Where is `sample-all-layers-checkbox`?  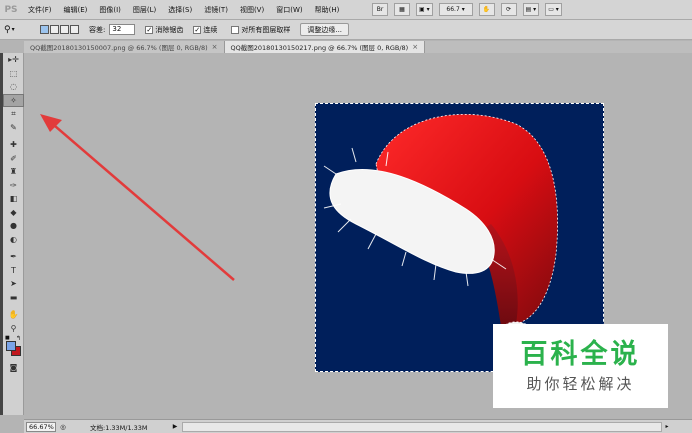 sample-all-layers-checkbox is located at coordinates (235, 29).